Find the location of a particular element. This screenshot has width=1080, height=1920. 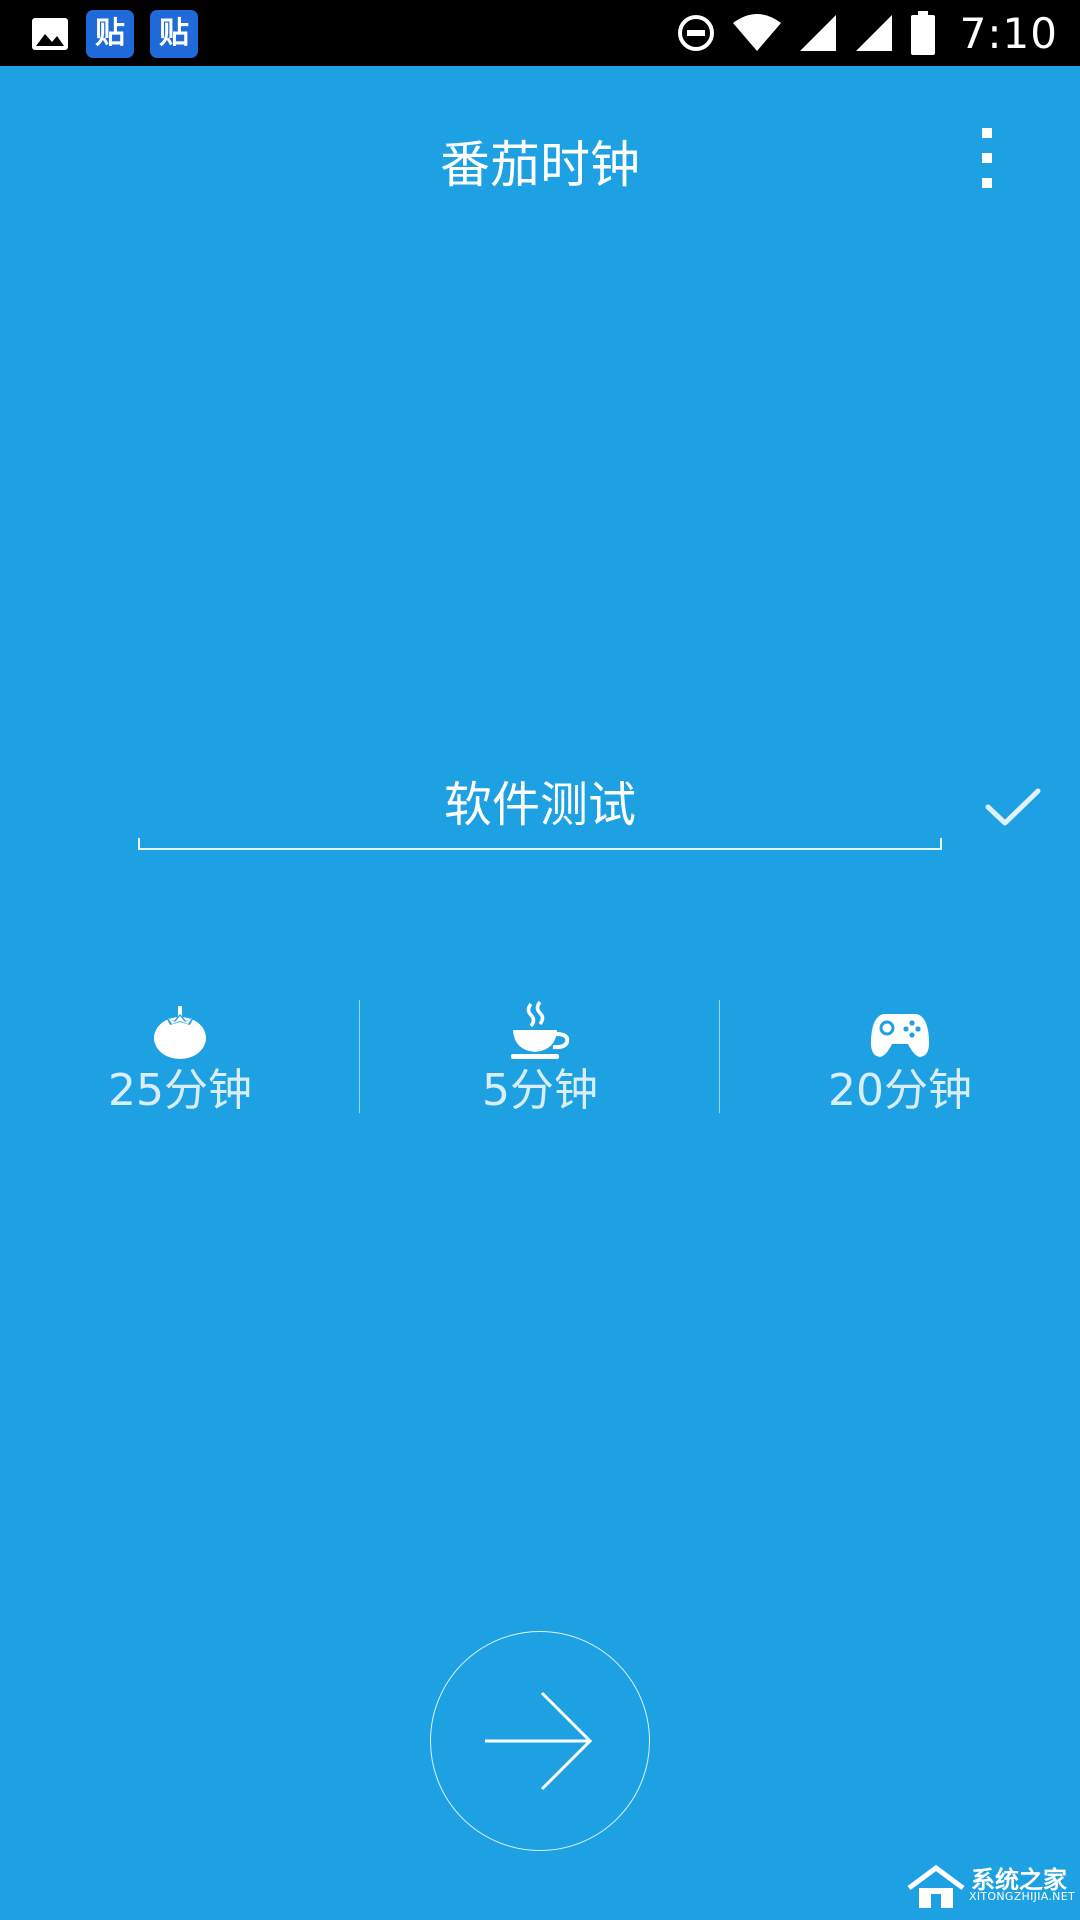

more-vert-icon is located at coordinates (987, 158).